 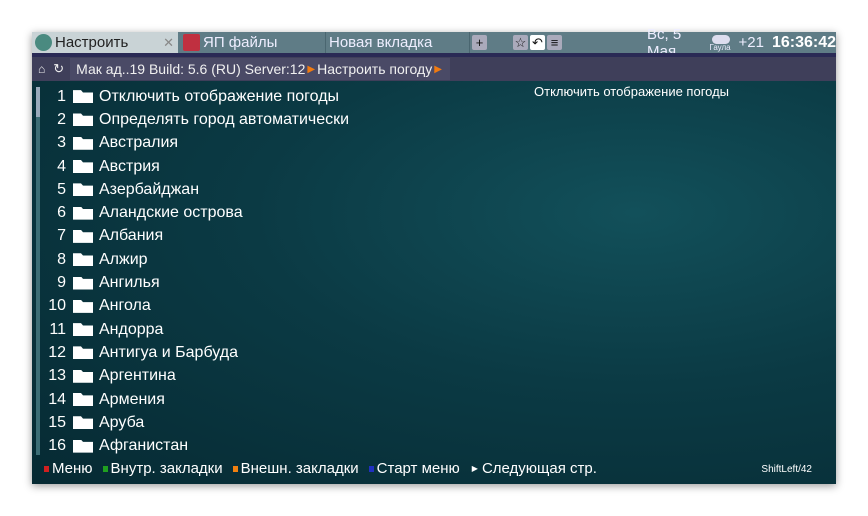 What do you see at coordinates (41, 69) in the screenshot?
I see `home-icon: ⌂` at bounding box center [41, 69].